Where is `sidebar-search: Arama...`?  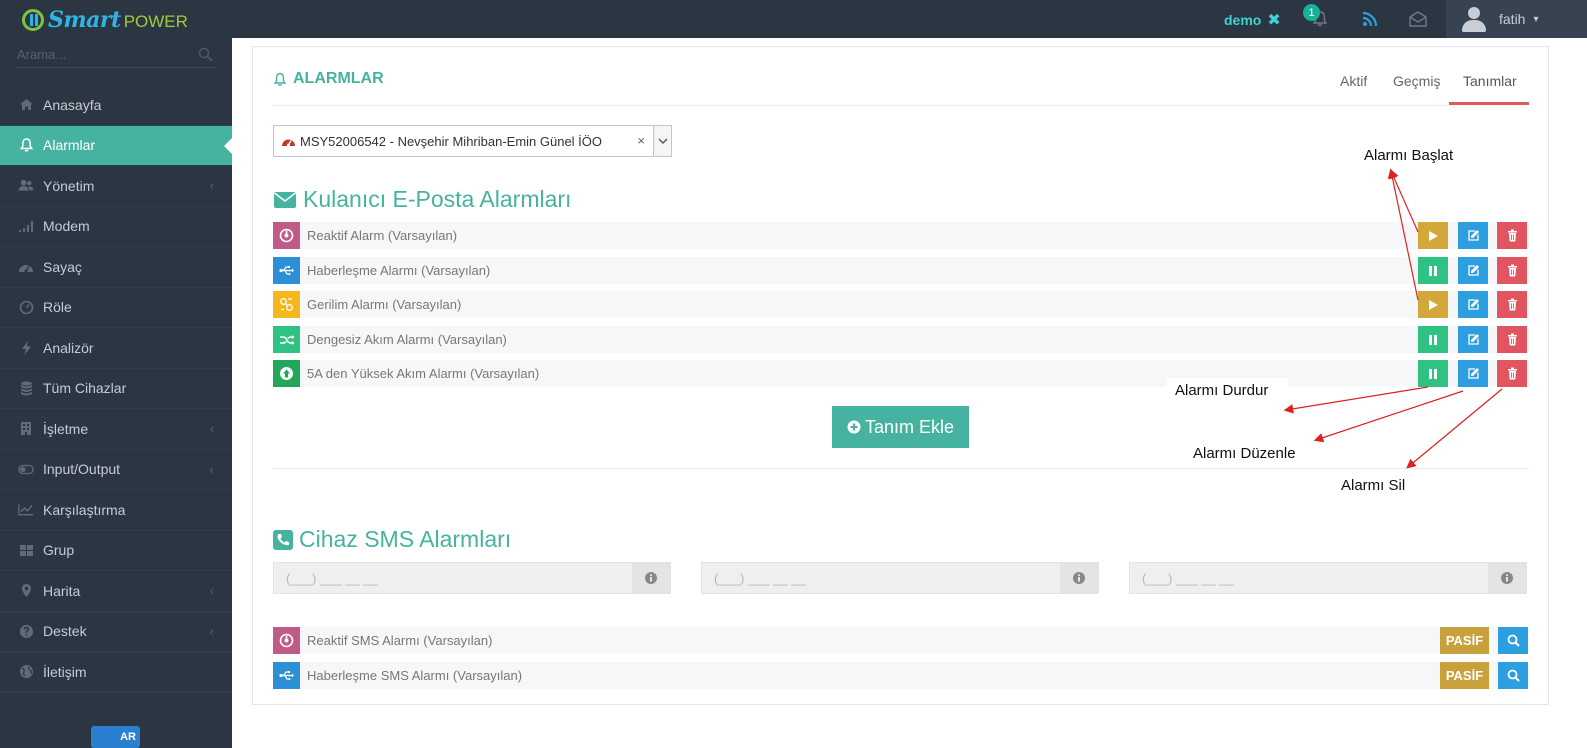
sidebar-search: Arama... is located at coordinates (116, 55).